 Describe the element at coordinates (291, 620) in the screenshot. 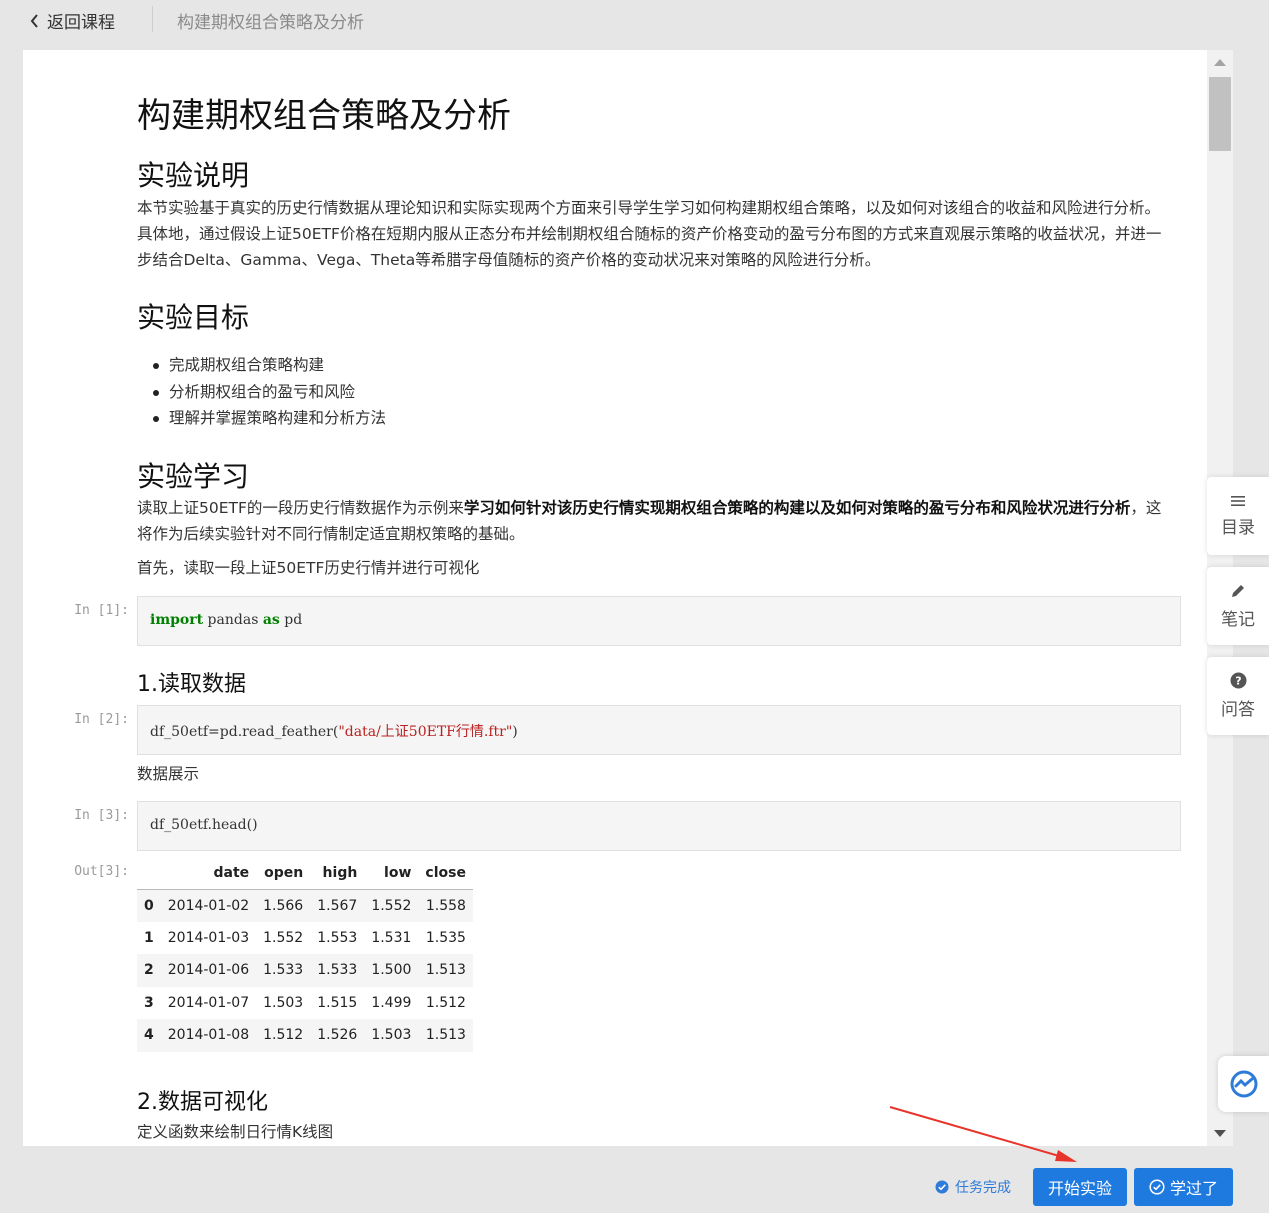

I see `code-text: pd` at that location.